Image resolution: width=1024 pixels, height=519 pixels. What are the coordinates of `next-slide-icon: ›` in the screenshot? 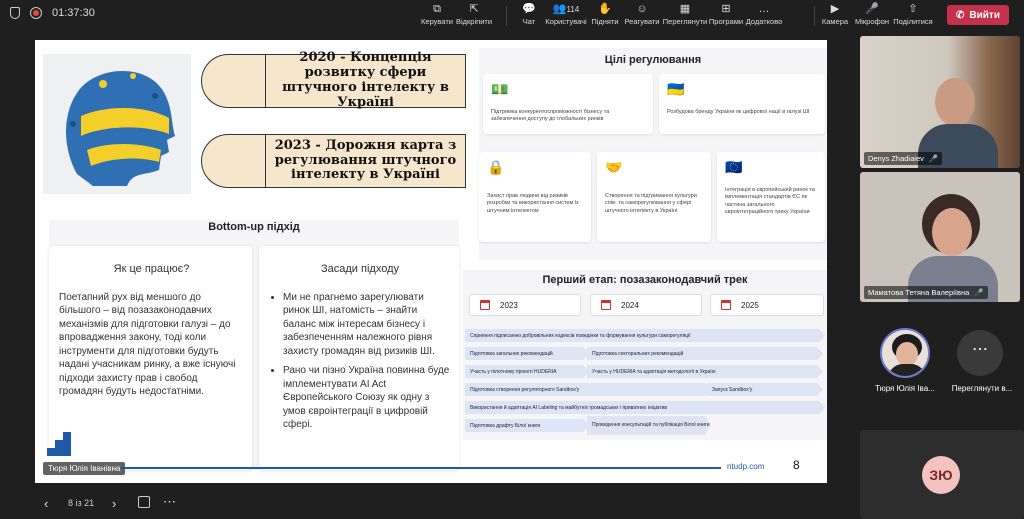 It's located at (114, 503).